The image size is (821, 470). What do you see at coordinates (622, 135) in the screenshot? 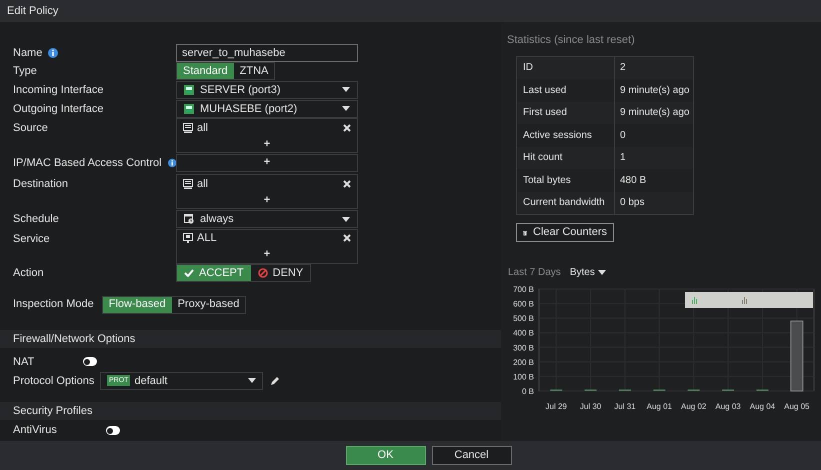
I see `table-cell-text: 0` at bounding box center [622, 135].